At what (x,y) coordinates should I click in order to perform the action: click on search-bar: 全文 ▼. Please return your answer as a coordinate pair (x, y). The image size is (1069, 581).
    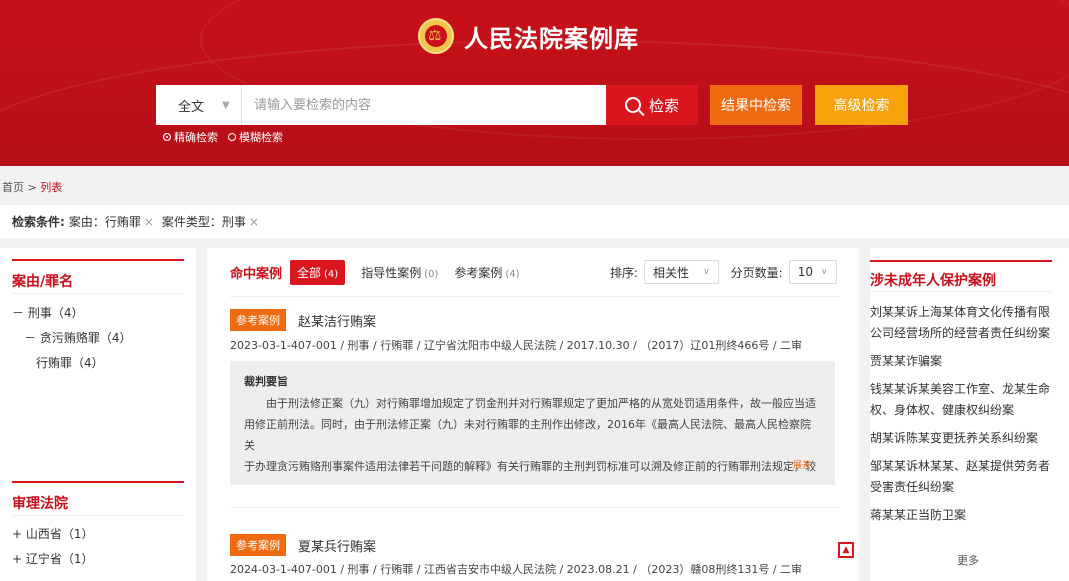
    Looking at the image, I should click on (381, 105).